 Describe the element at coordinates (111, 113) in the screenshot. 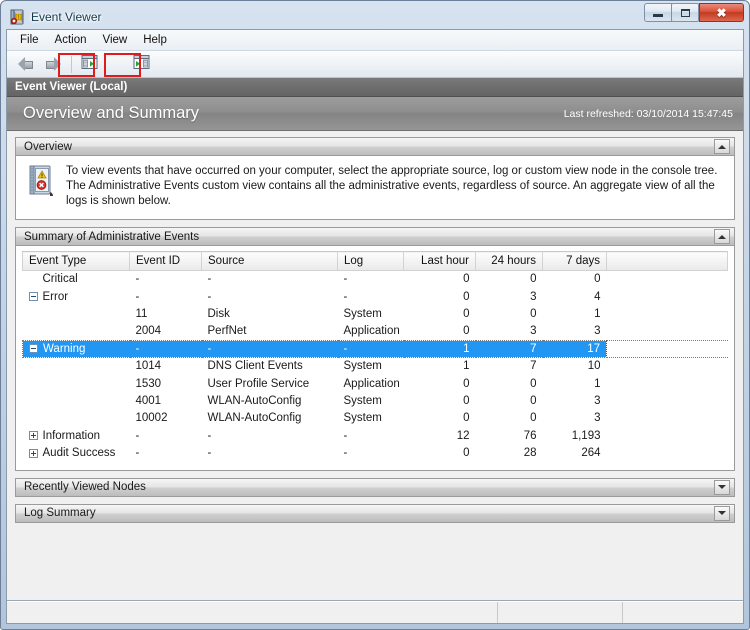

I see `page-title: Overview and Summary` at that location.